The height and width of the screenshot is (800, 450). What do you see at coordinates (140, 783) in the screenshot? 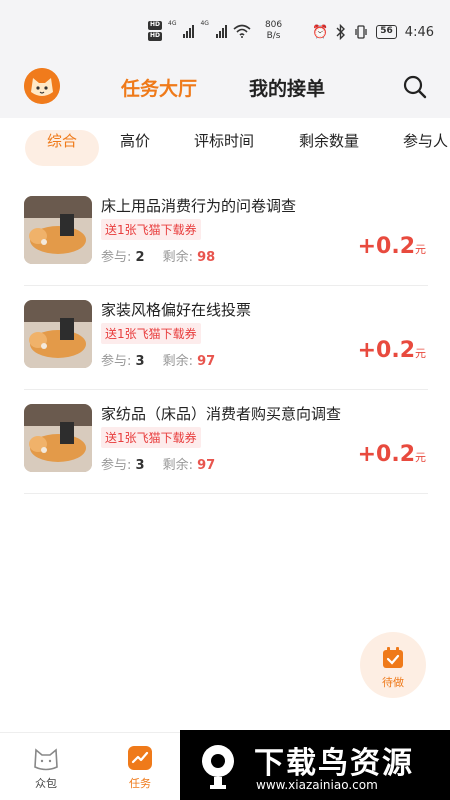
I see `nav-label-task: 任务` at bounding box center [140, 783].